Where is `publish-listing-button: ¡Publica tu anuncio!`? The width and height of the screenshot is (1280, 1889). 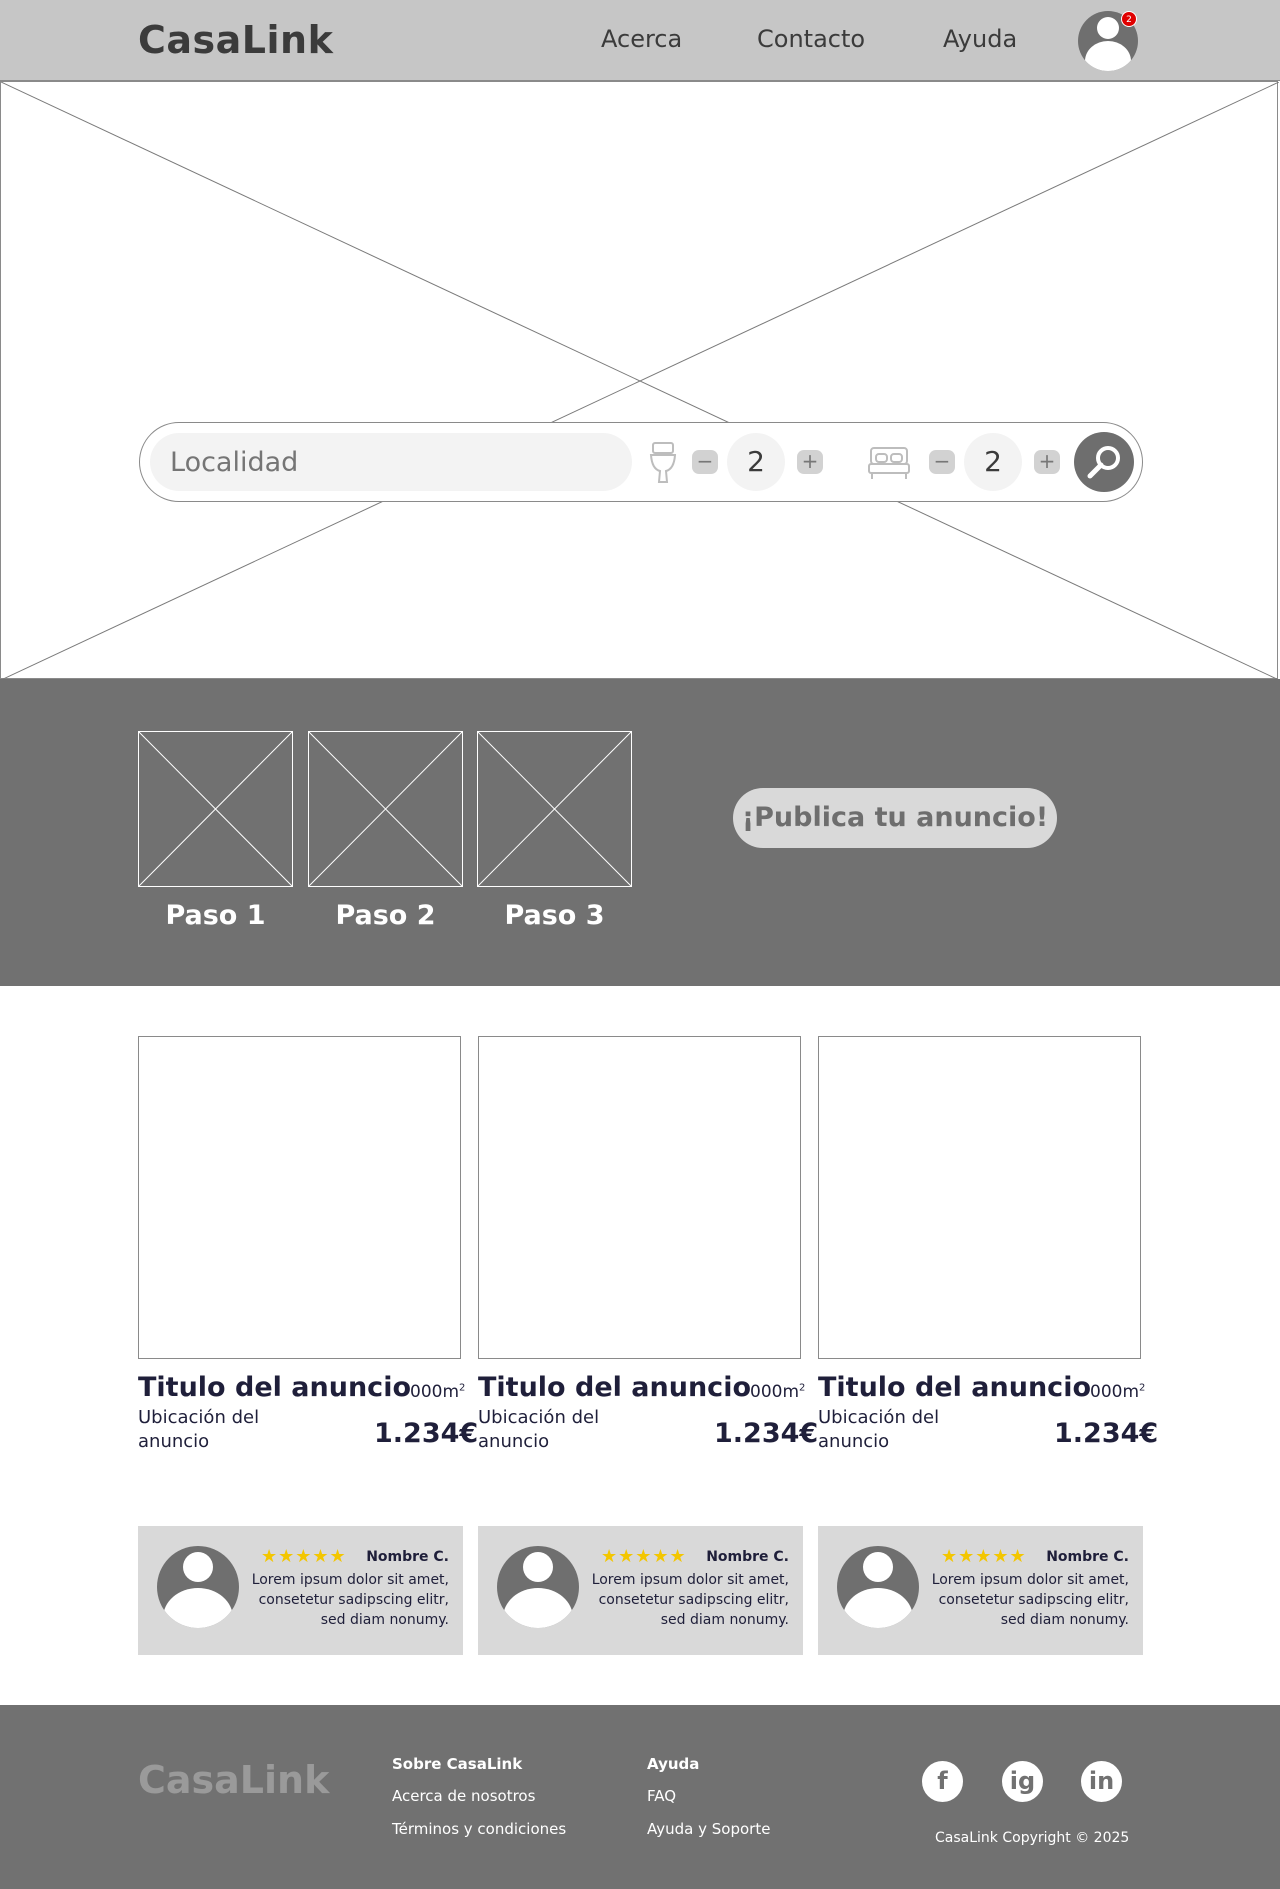
publish-listing-button: ¡Publica tu anuncio! is located at coordinates (895, 818).